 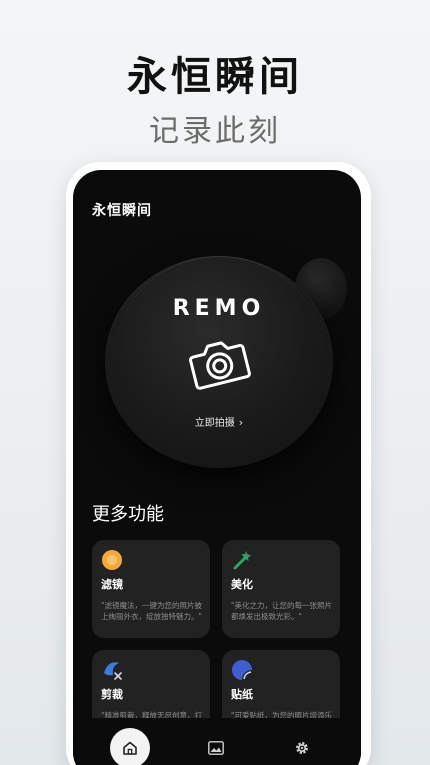 I want to click on shoot-now-label: 立即拍摄, so click(x=214, y=423).